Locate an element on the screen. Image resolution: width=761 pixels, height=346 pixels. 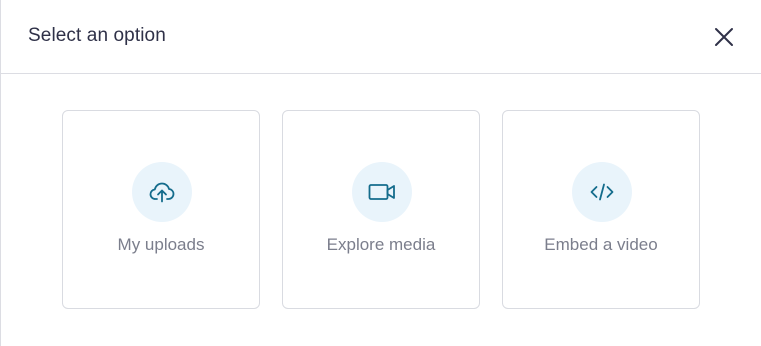
option-label: My uploads is located at coordinates (161, 244).